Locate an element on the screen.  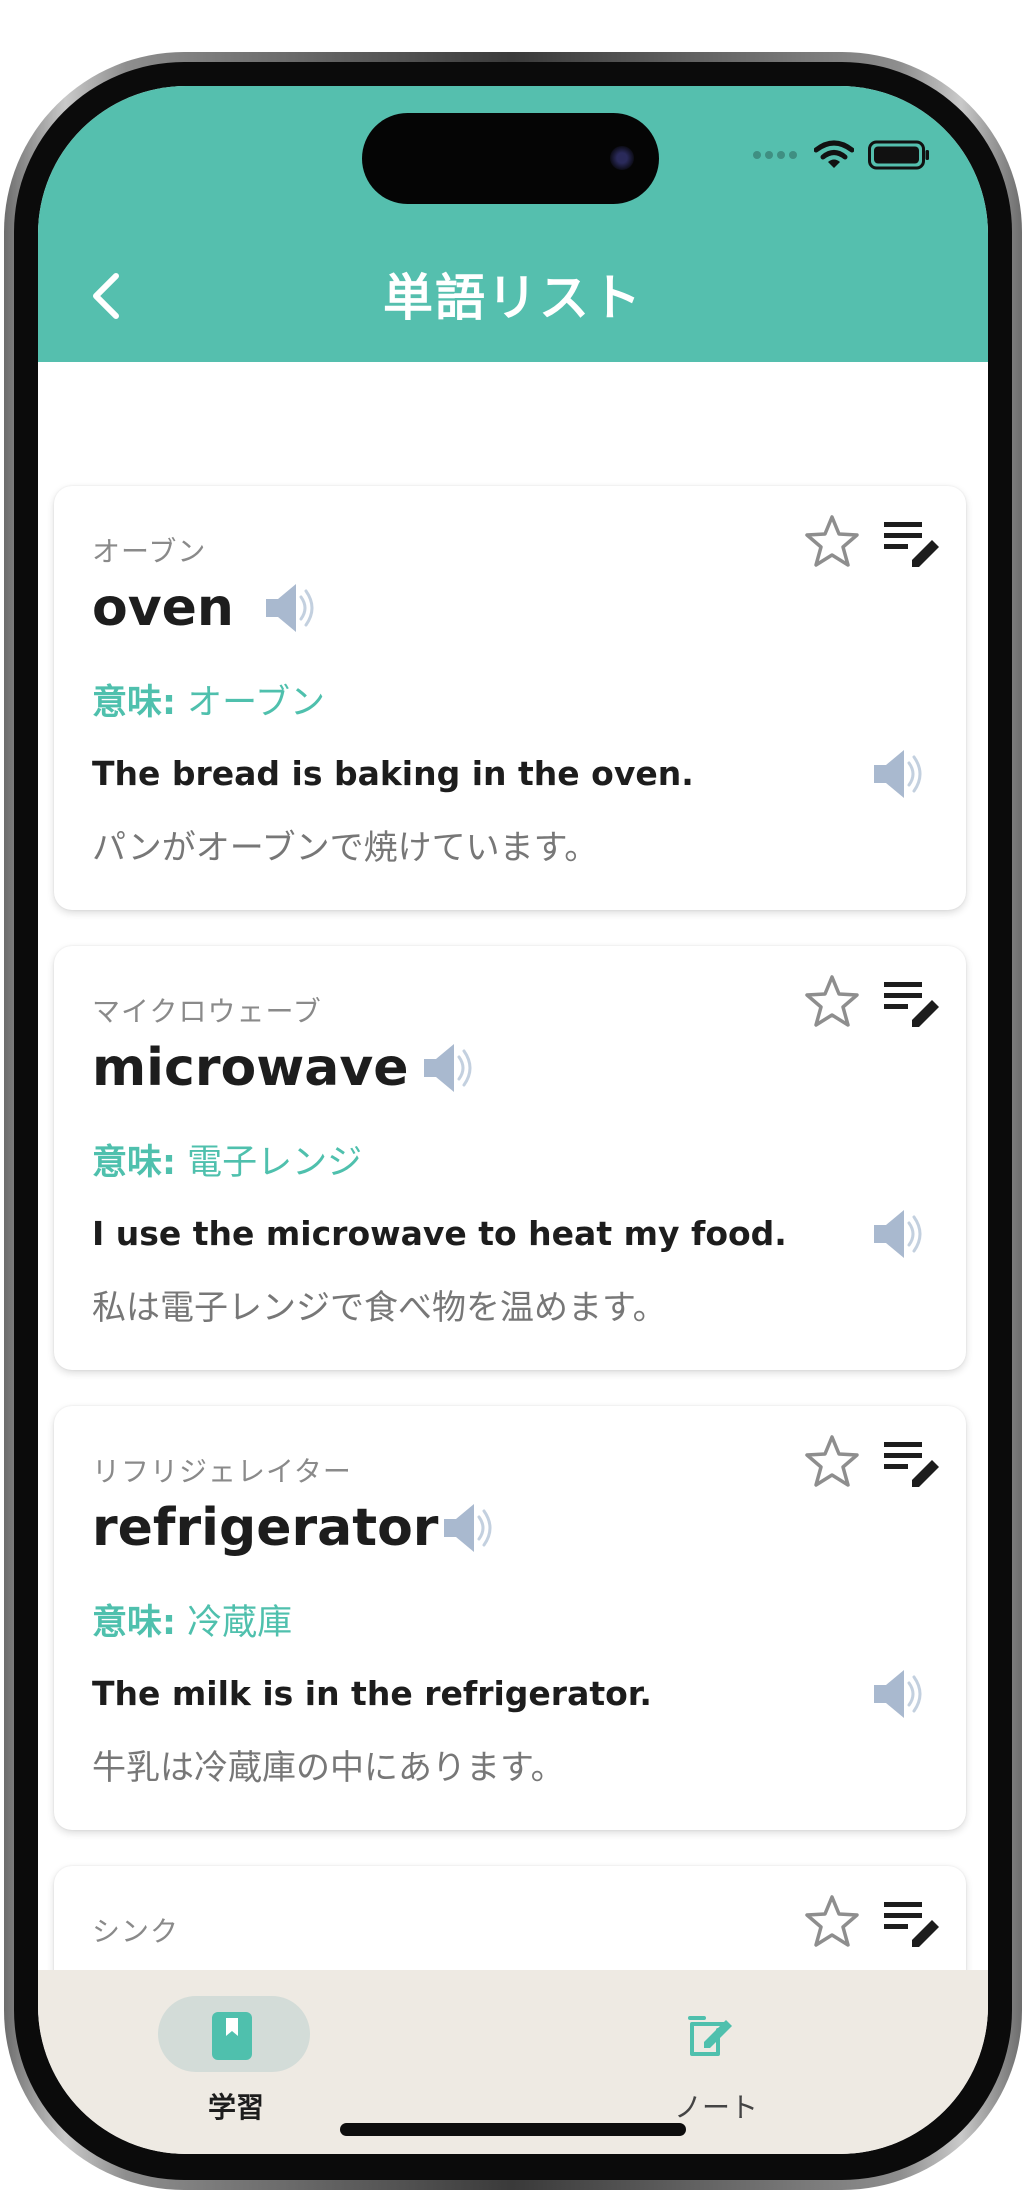
example-sentence-en: The milk is in the refrigerator. is located at coordinates (372, 1693).